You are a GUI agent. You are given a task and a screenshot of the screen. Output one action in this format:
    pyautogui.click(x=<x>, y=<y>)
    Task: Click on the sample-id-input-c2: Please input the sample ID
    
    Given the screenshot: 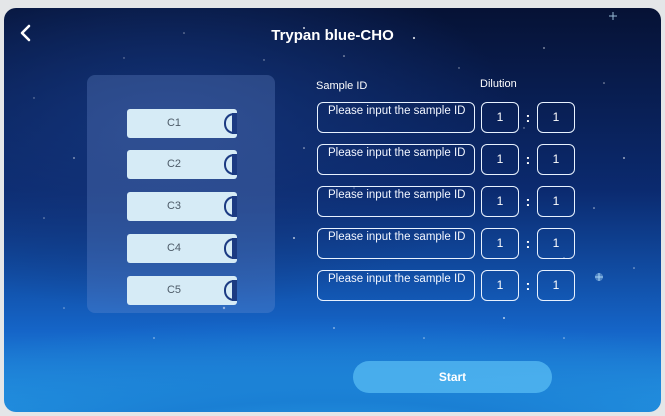 What is the action you would take?
    pyautogui.click(x=396, y=159)
    